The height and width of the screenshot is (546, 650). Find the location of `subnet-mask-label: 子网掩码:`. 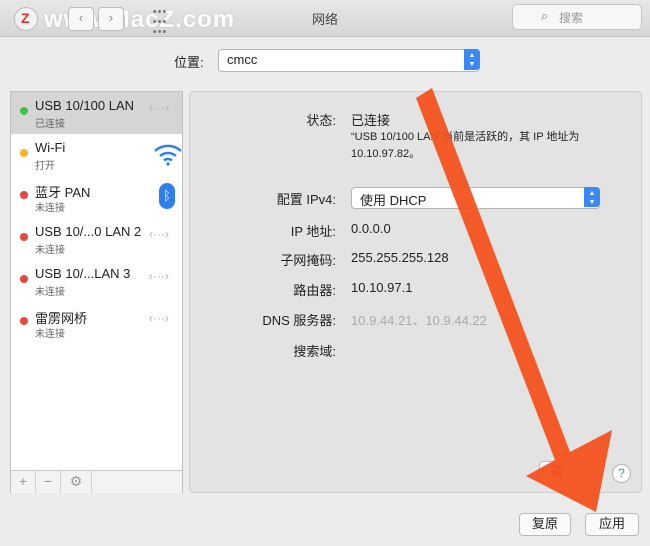

subnet-mask-label: 子网掩码: is located at coordinates (308, 260).